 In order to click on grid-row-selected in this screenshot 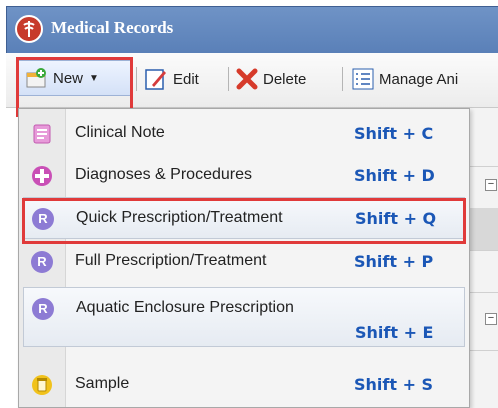, I will do `click(483, 229)`.